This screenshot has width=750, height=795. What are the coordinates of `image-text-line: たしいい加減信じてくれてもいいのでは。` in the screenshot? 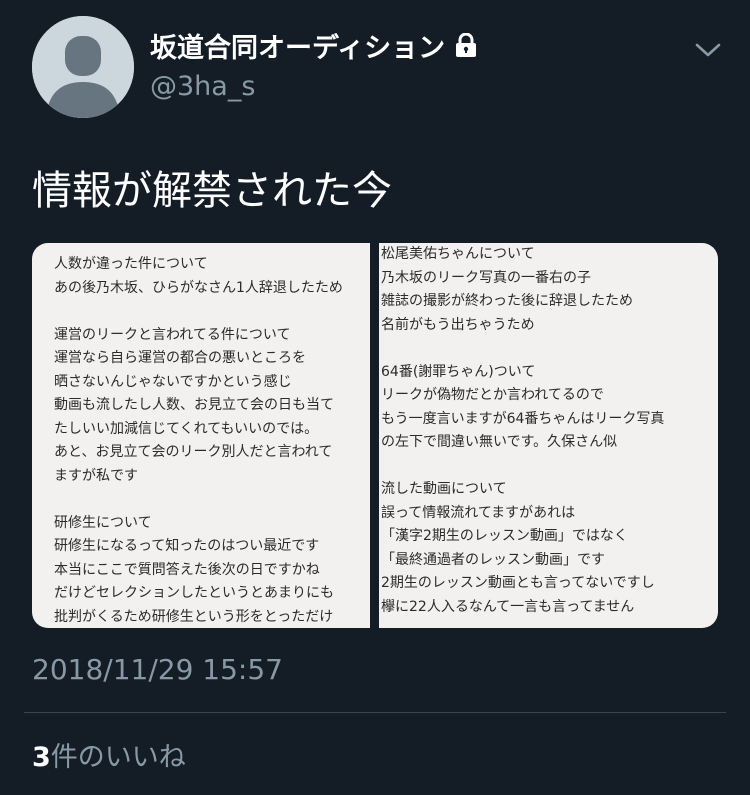 It's located at (186, 428).